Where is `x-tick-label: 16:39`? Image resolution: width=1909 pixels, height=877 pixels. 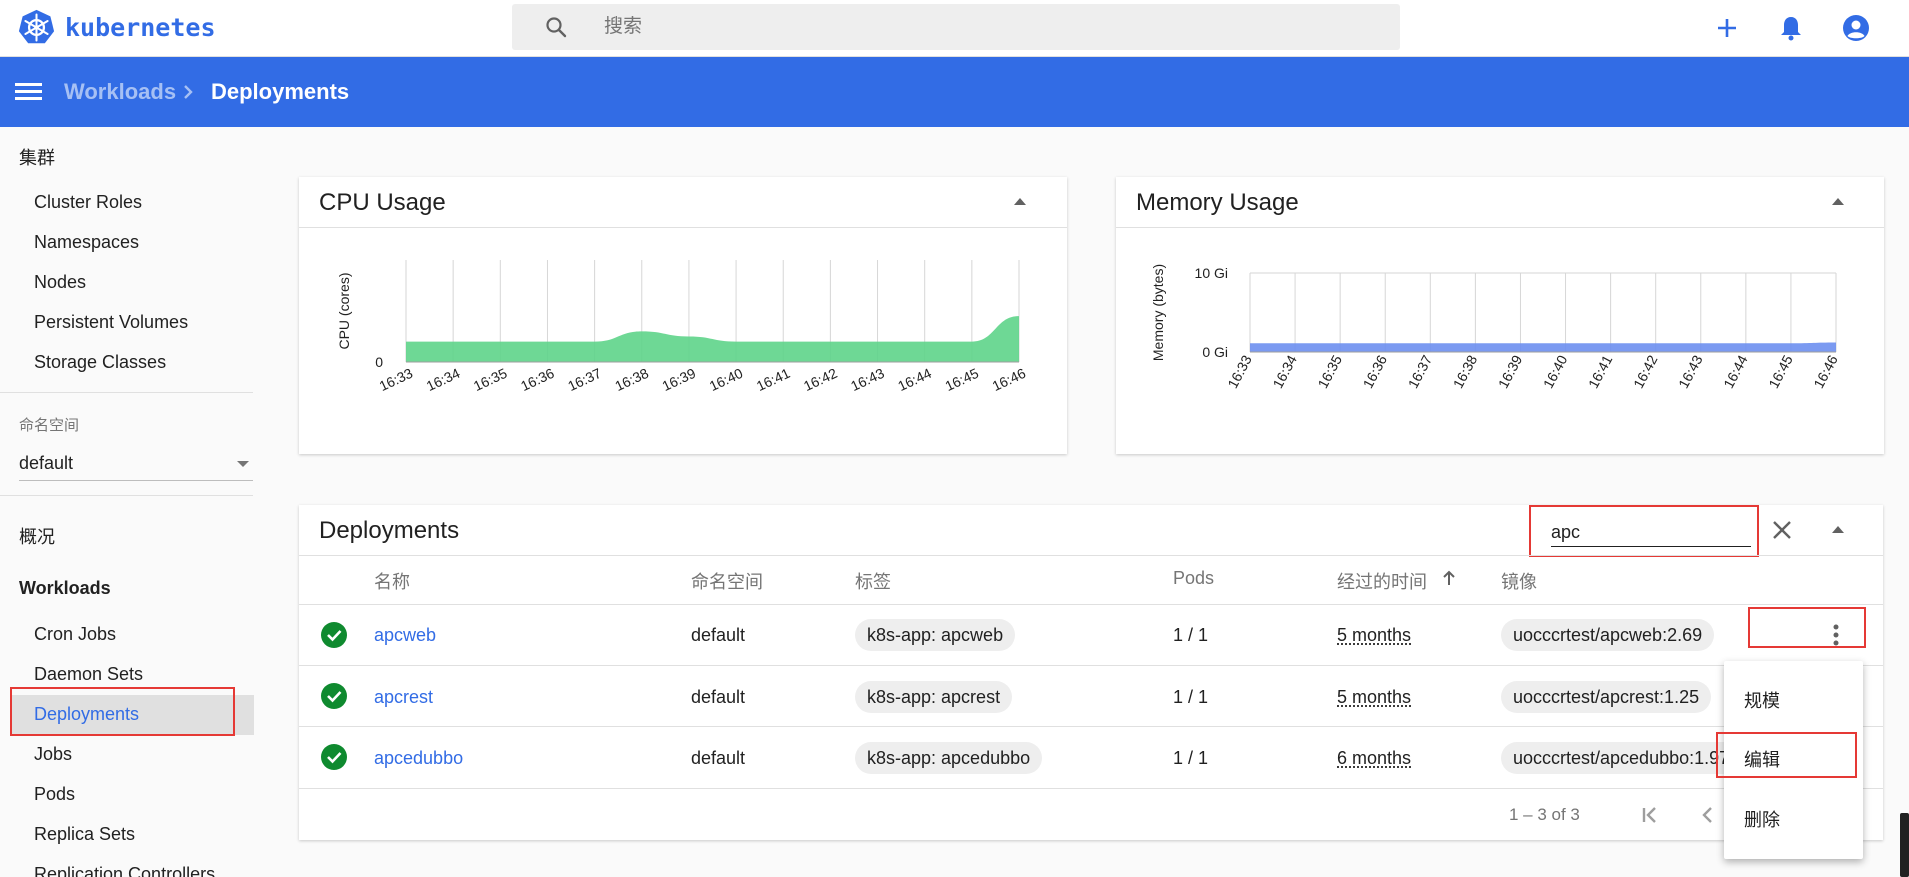
x-tick-label: 16:39 is located at coordinates (1510, 371).